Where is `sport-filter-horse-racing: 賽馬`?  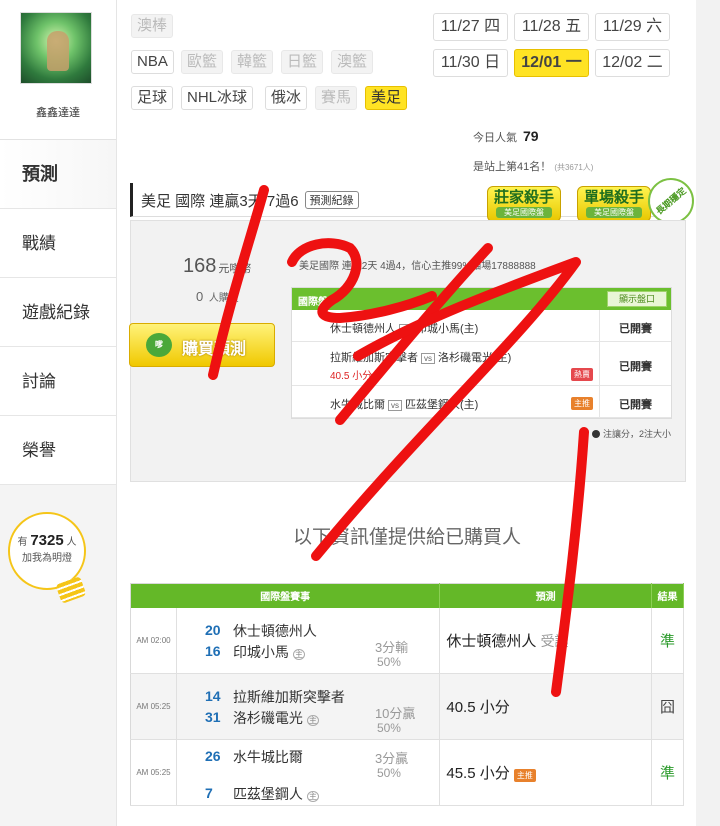
sport-filter-horse-racing: 賽馬 is located at coordinates (336, 98).